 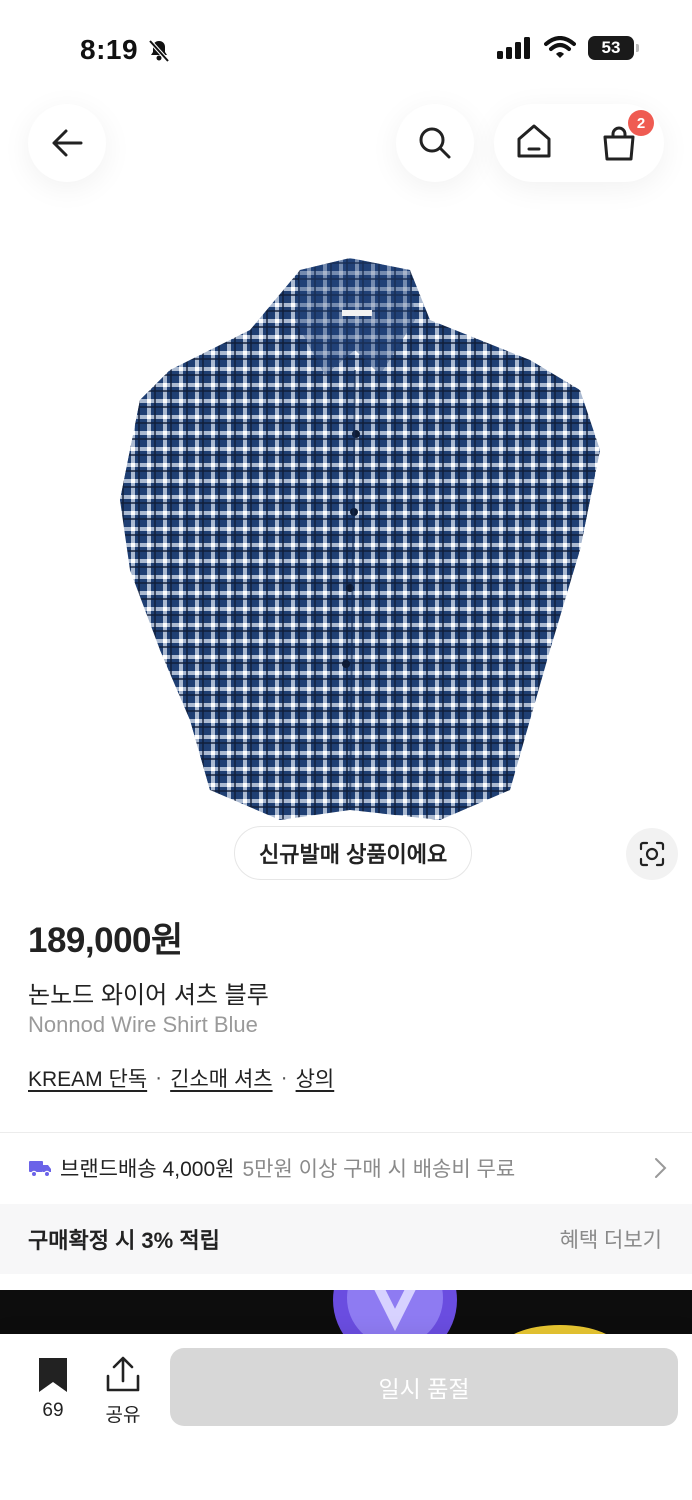 What do you see at coordinates (611, 1239) in the screenshot?
I see `more-benefits-link: 혜택 더보기` at bounding box center [611, 1239].